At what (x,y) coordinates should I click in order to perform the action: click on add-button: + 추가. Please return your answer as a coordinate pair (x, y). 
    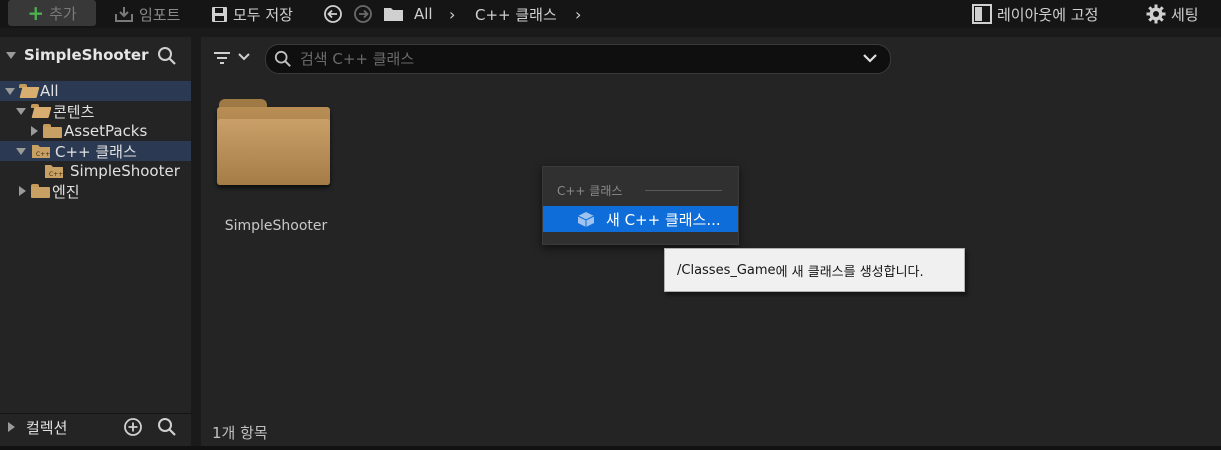
    Looking at the image, I should click on (52, 13).